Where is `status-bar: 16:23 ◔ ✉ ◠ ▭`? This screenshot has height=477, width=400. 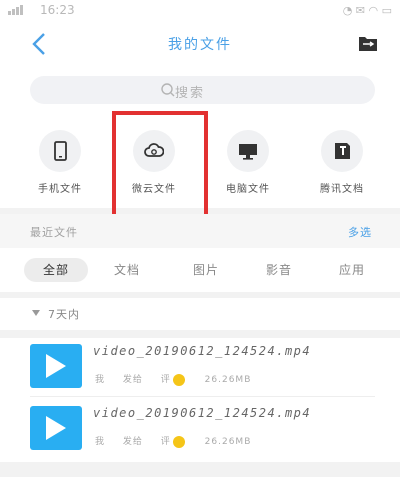
status-bar: 16:23 ◔ ✉ ◠ ▭ is located at coordinates (200, 11).